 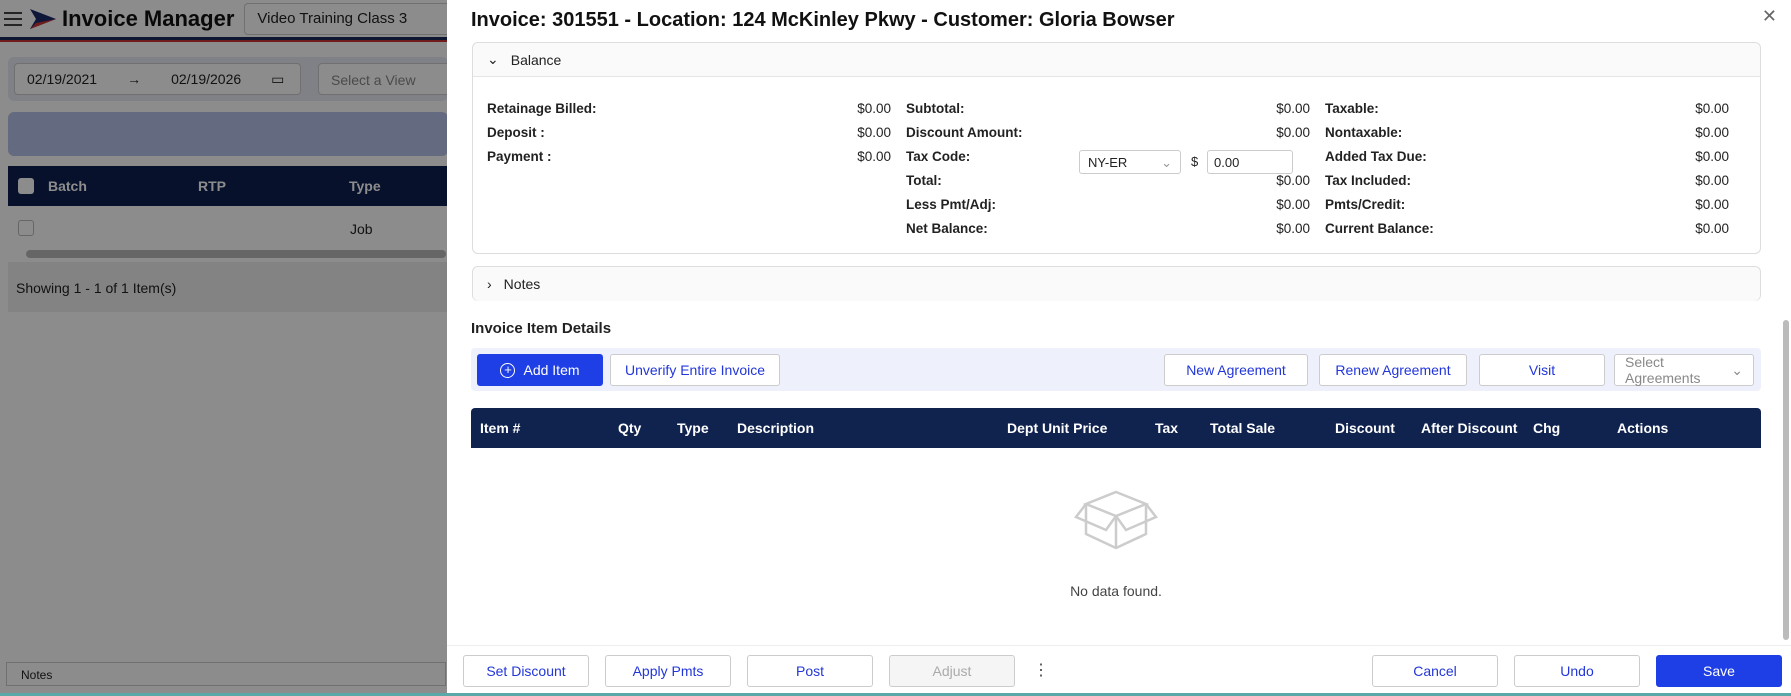 I want to click on col-header: Actions, so click(x=1643, y=428).